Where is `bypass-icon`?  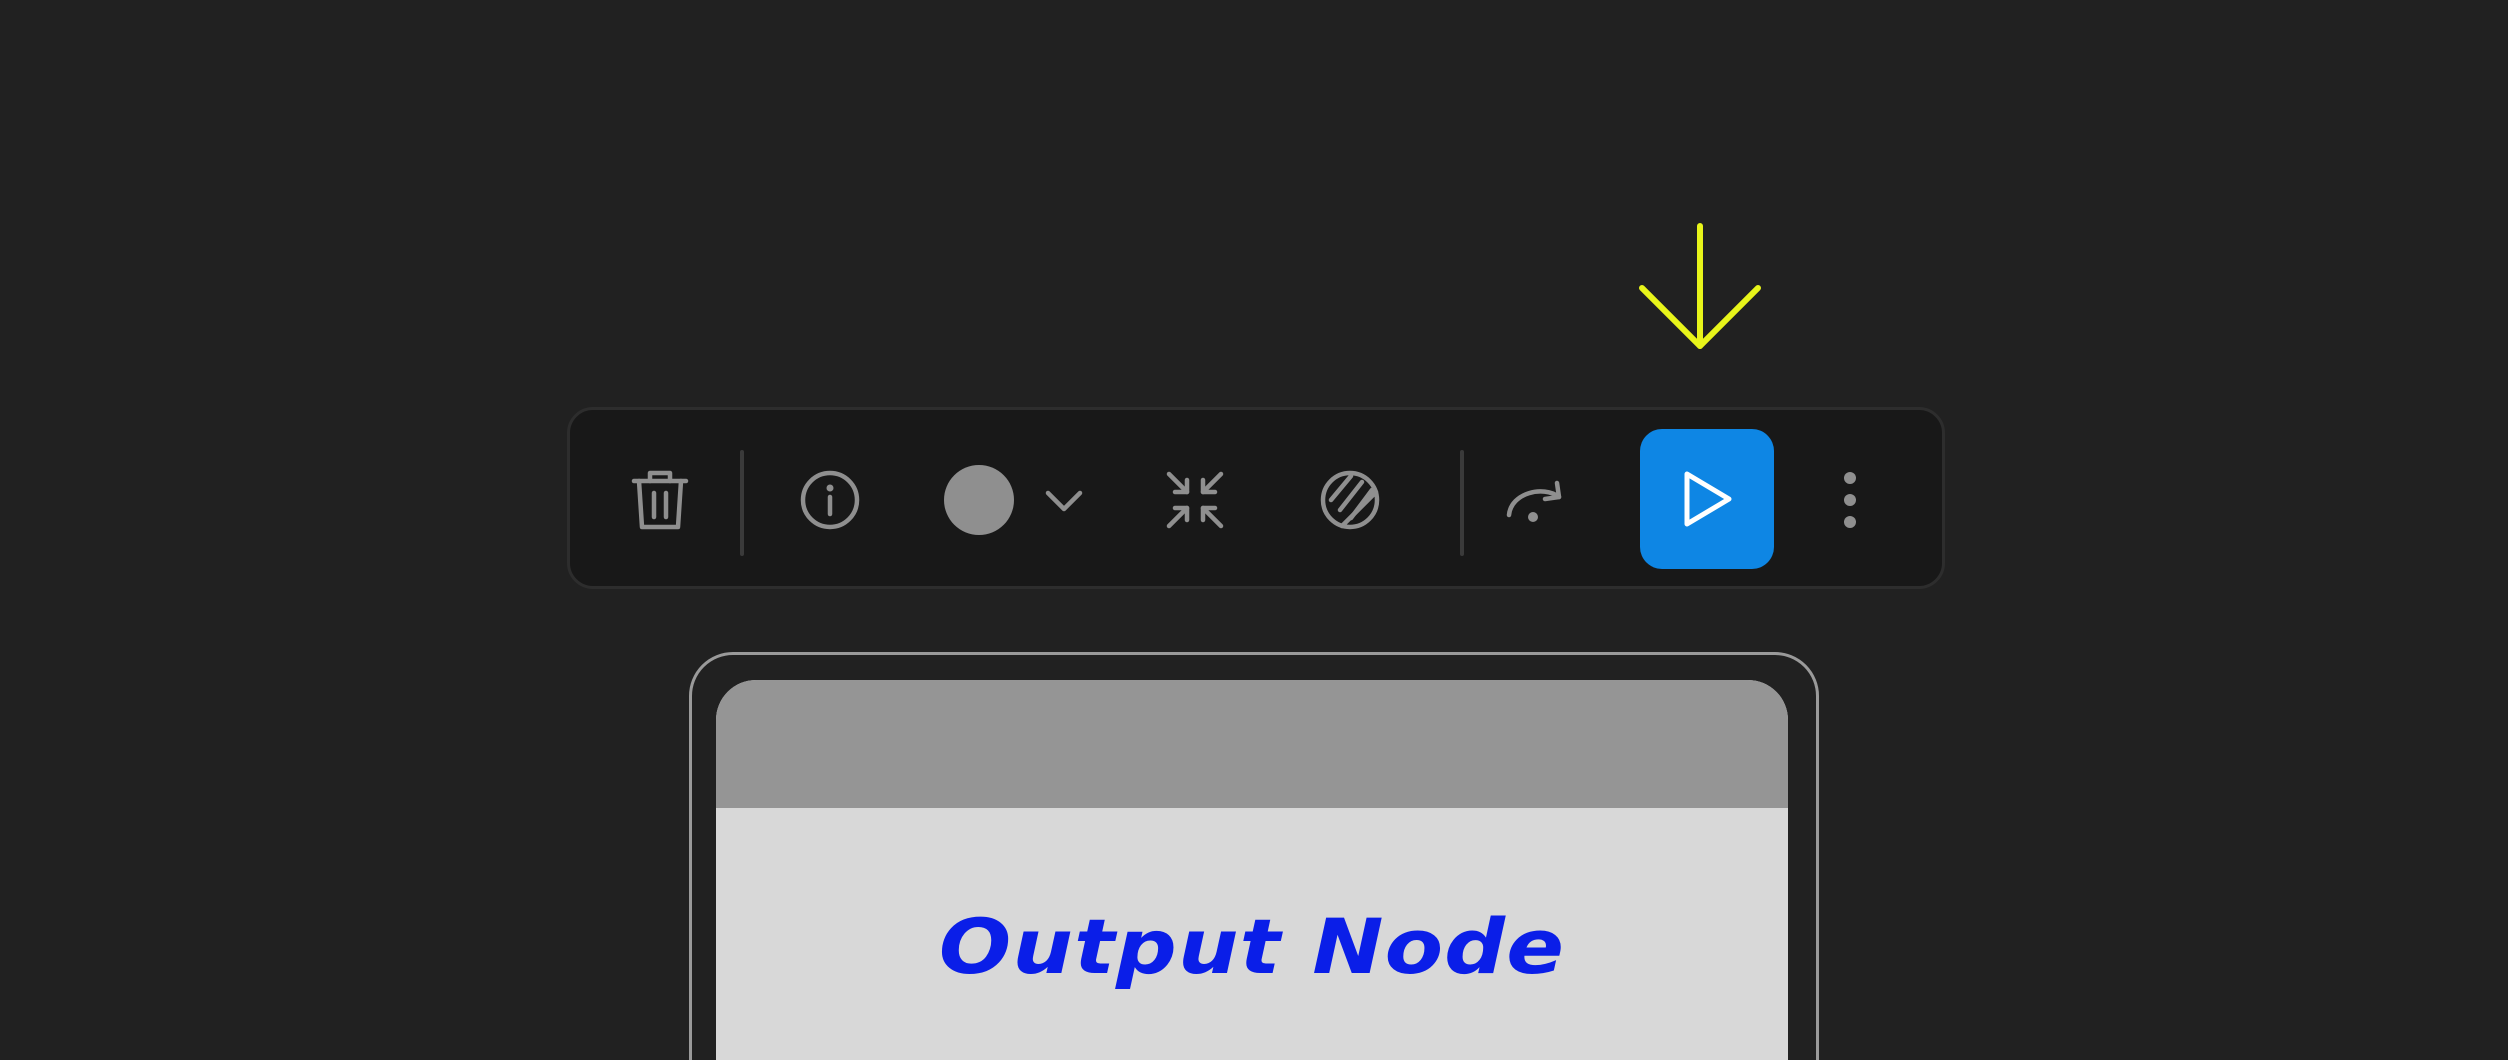
bypass-icon is located at coordinates (1350, 500).